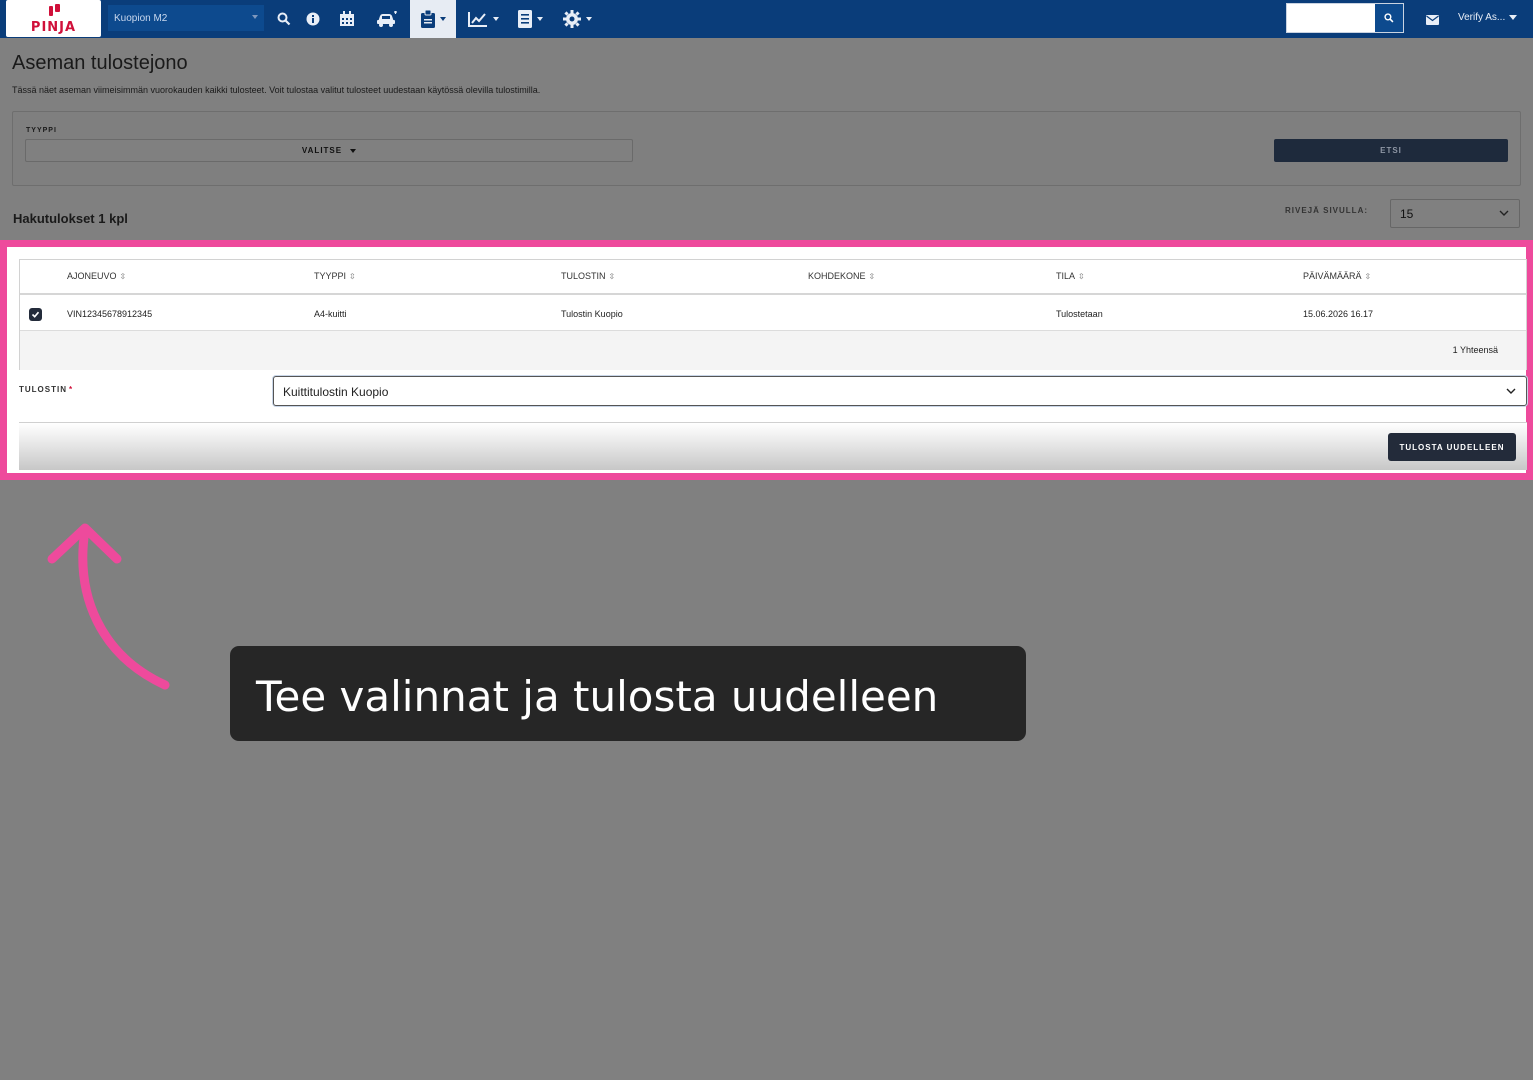  Describe the element at coordinates (70, 218) in the screenshot. I see `results-count: Hakutulokset 1 kpl` at that location.